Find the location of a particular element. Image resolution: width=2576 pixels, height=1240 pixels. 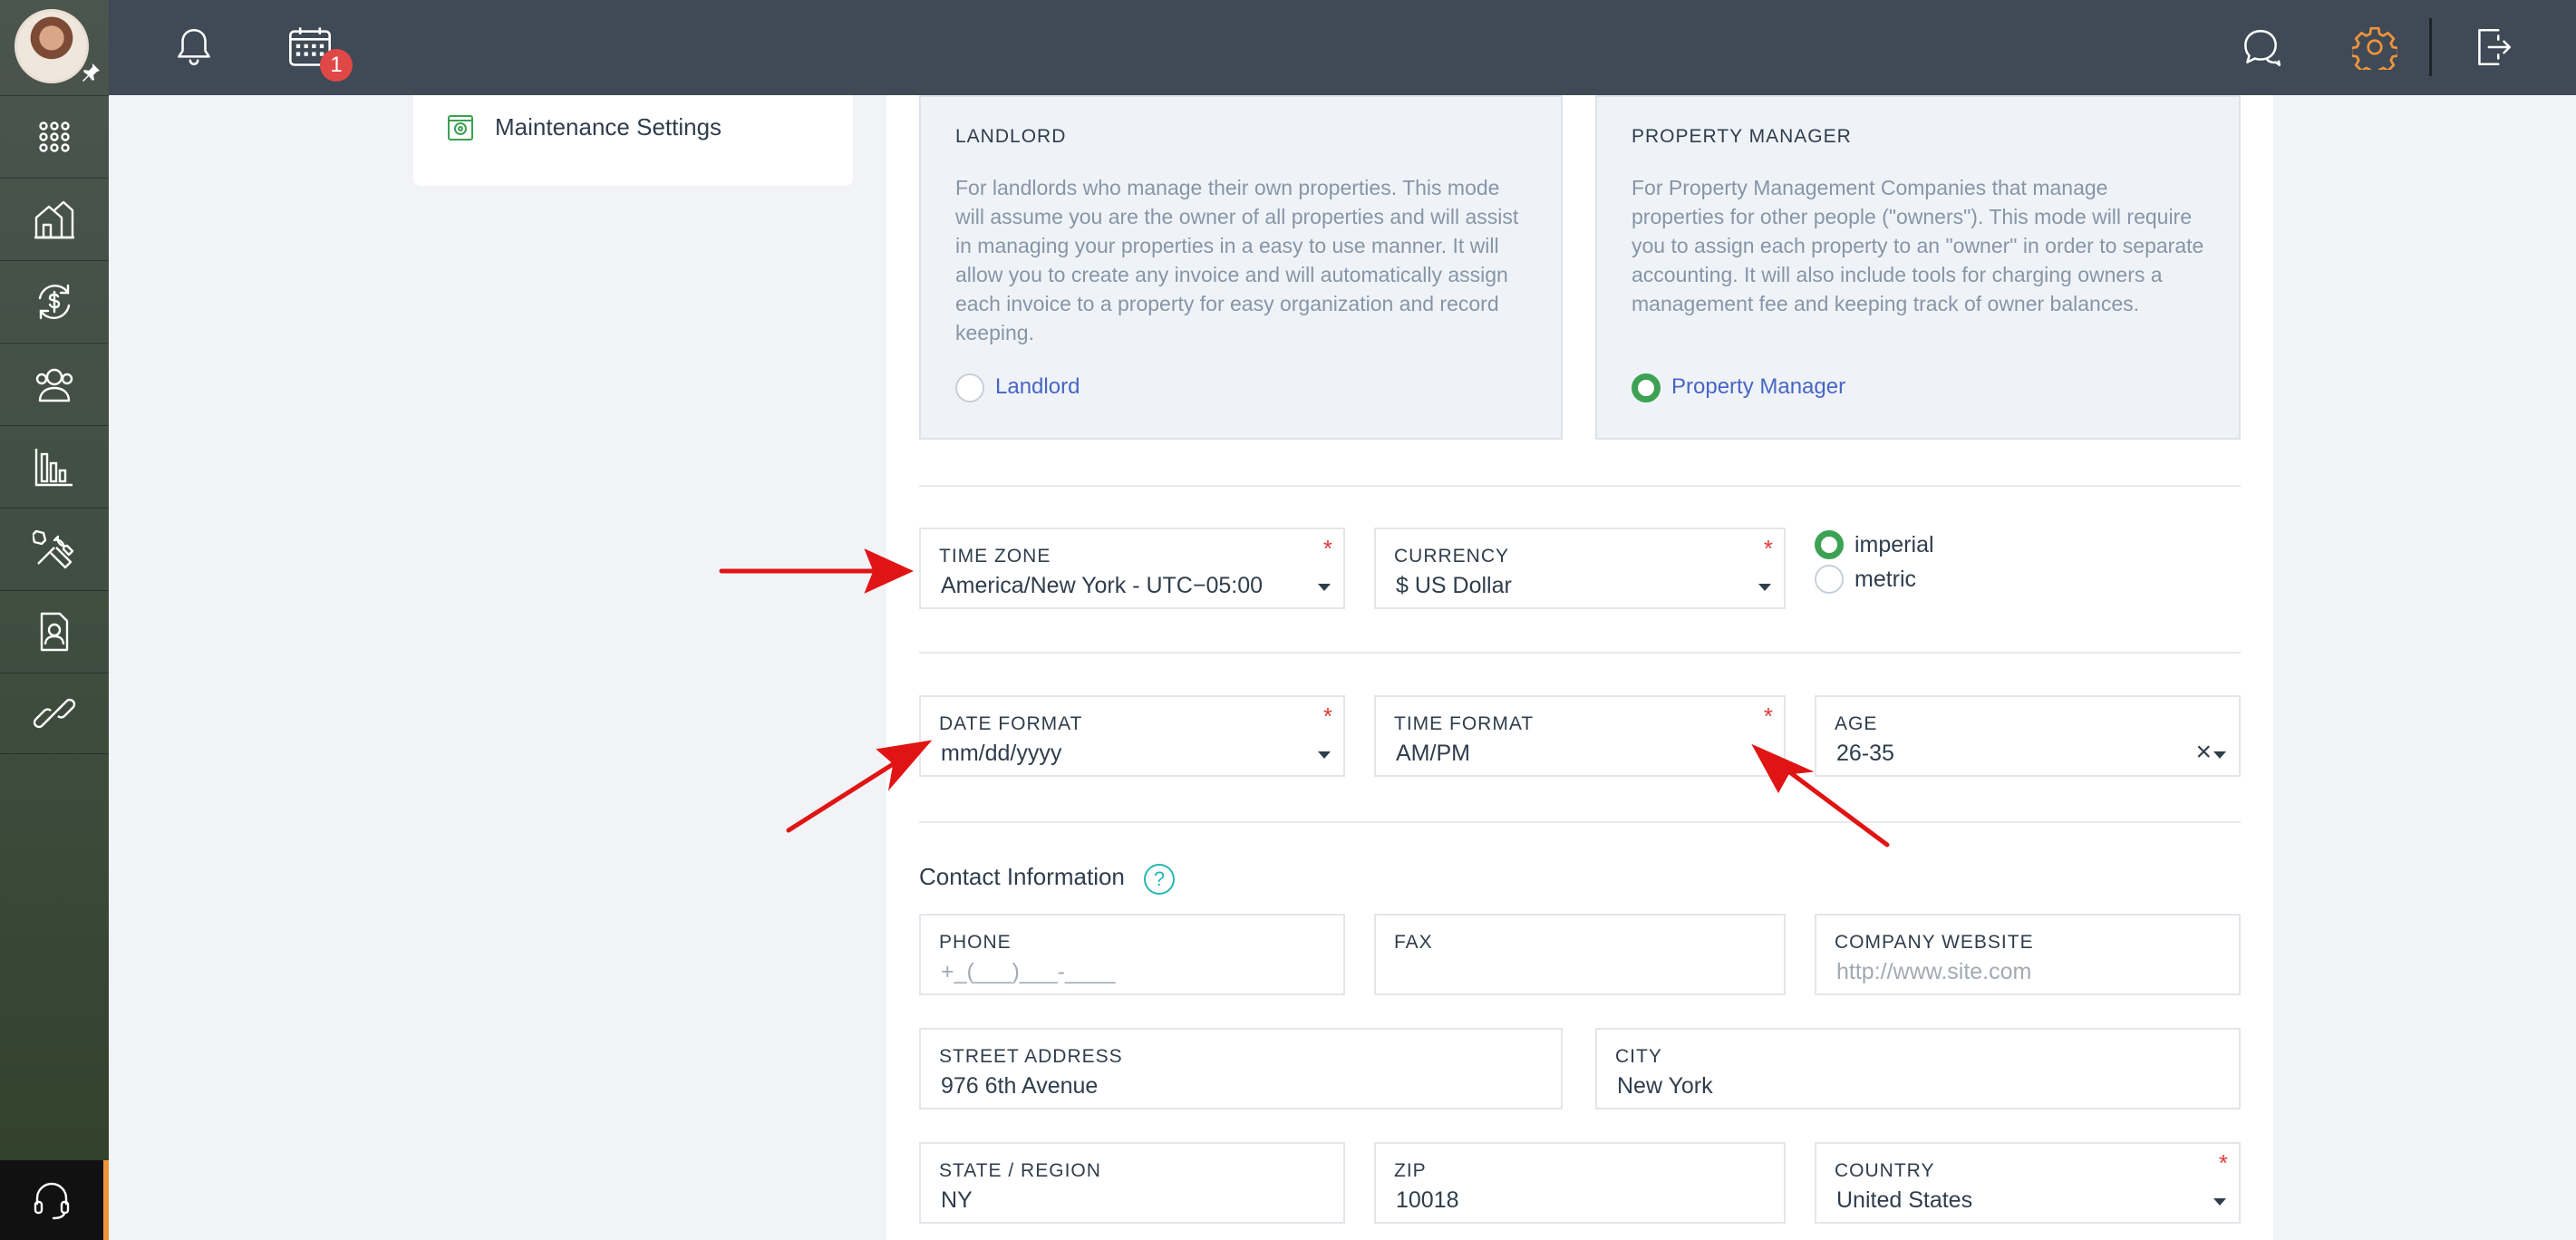

help-icon: ? is located at coordinates (1159, 880).